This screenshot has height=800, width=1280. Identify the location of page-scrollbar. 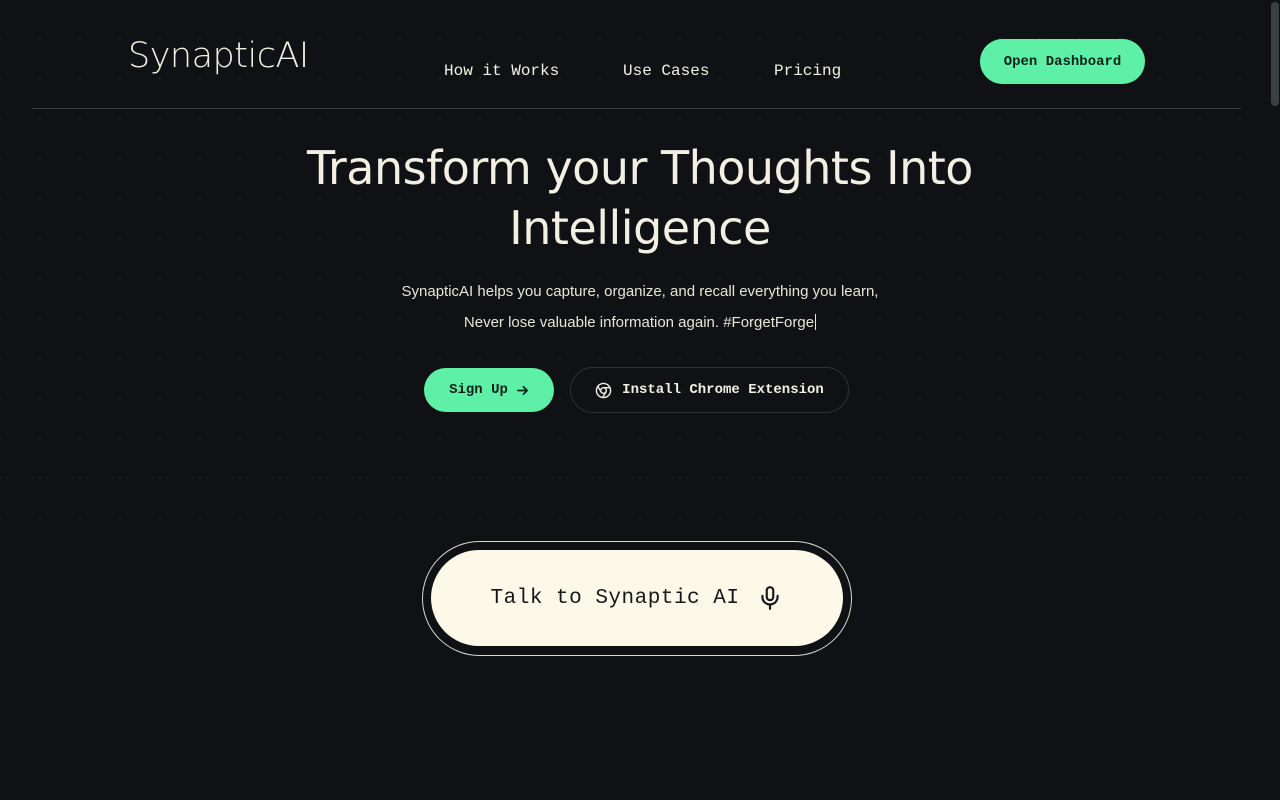
(1275, 400).